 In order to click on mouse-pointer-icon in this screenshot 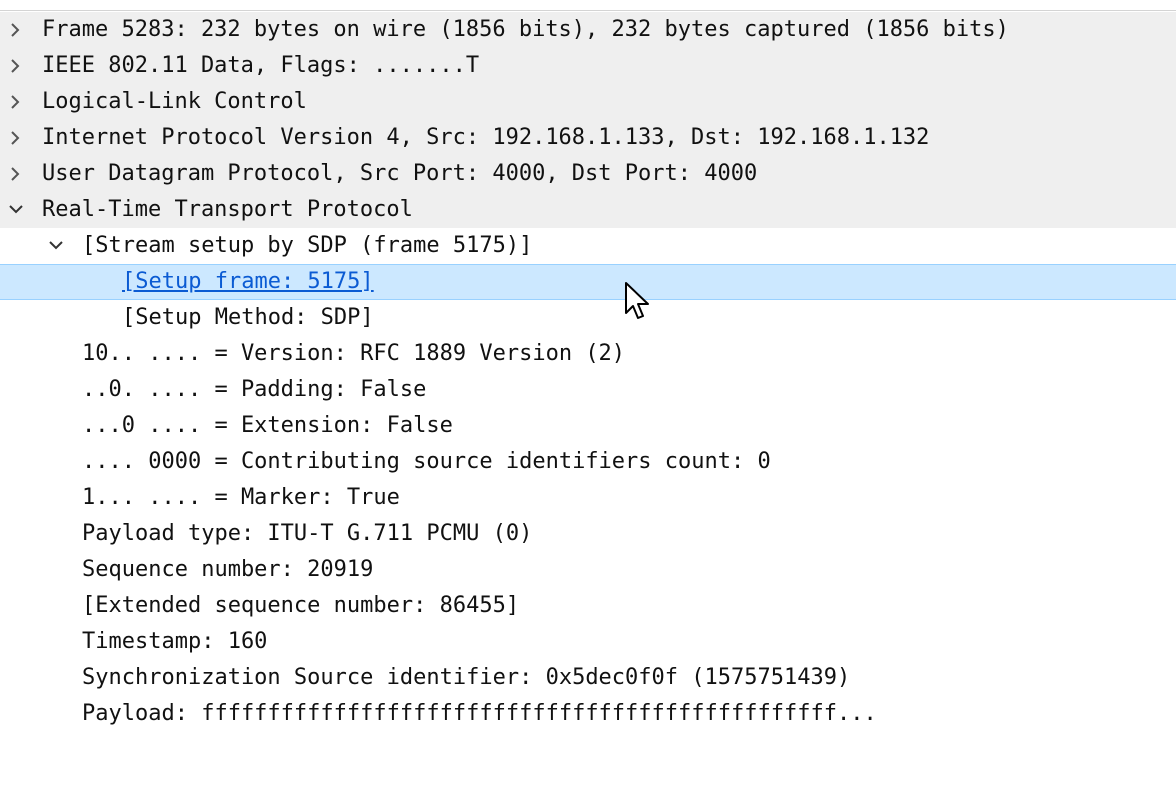, I will do `click(638, 302)`.